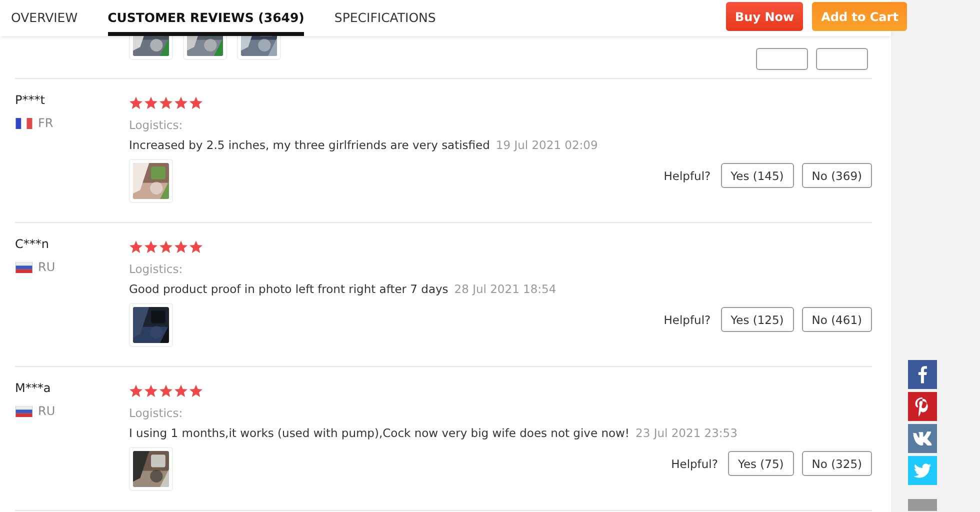 Image resolution: width=980 pixels, height=512 pixels. What do you see at coordinates (837, 319) in the screenshot?
I see `vote-button: No (461)` at bounding box center [837, 319].